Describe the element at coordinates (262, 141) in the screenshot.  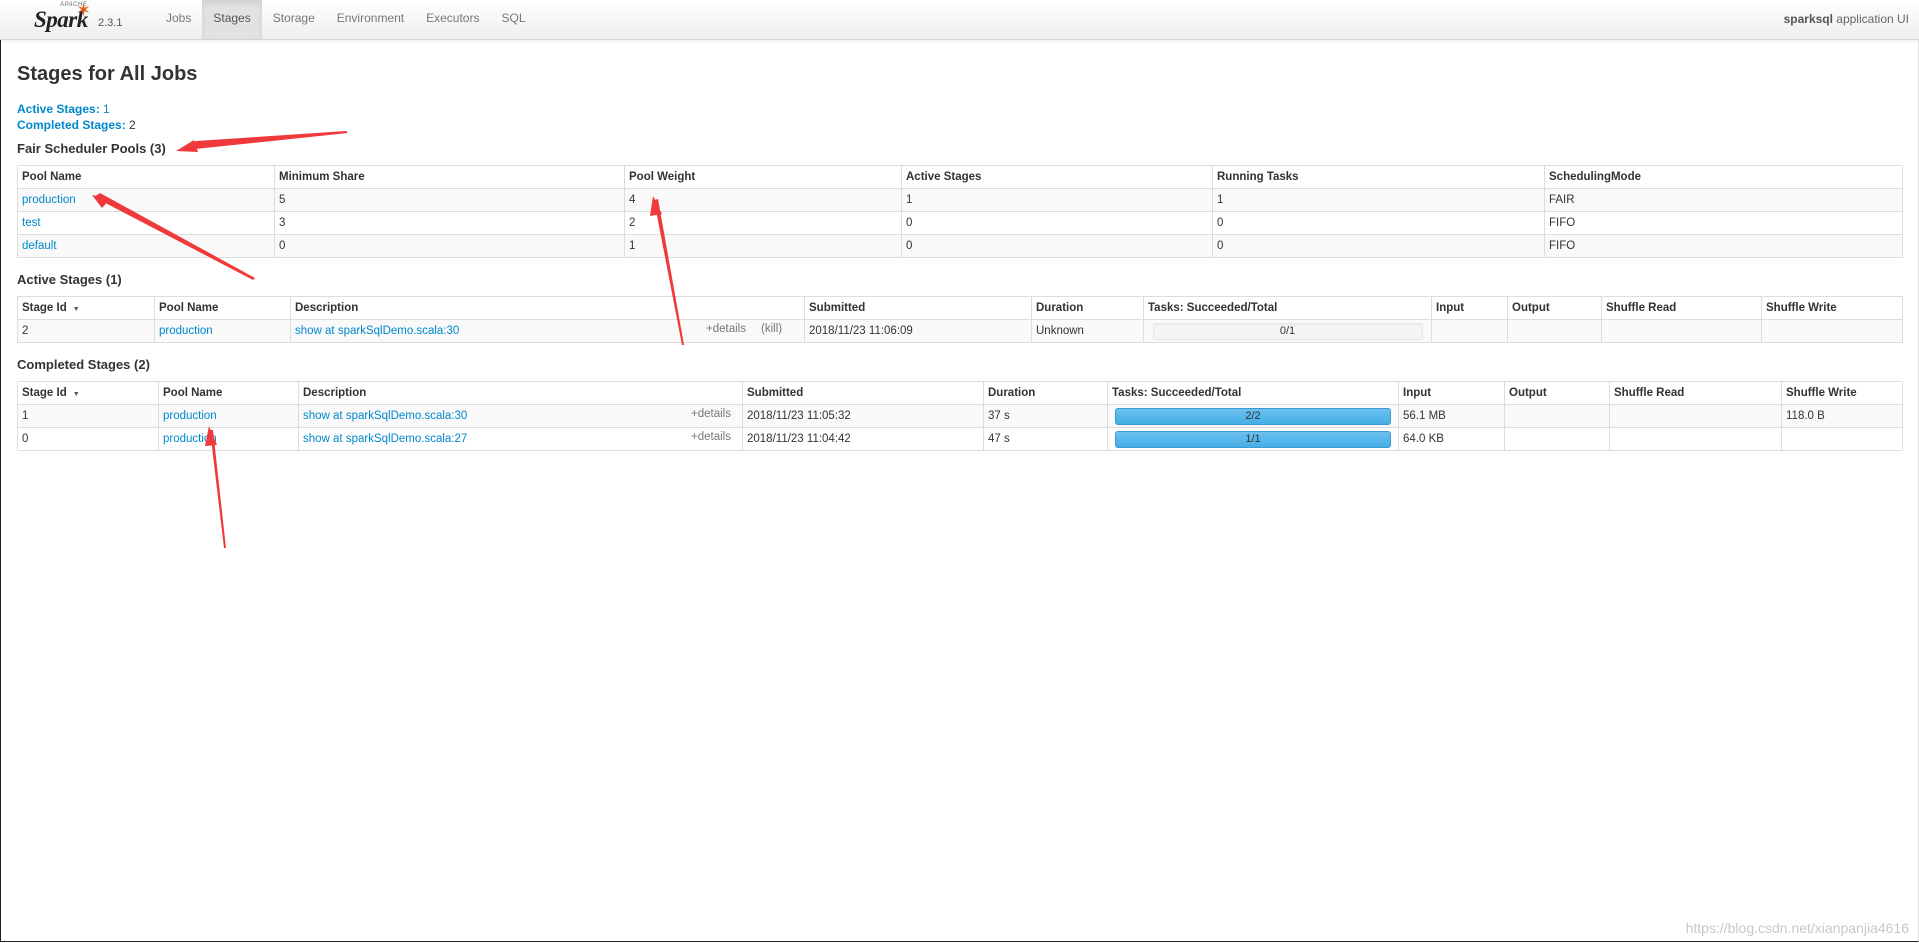
I see `arrow-to-pools-heading` at that location.